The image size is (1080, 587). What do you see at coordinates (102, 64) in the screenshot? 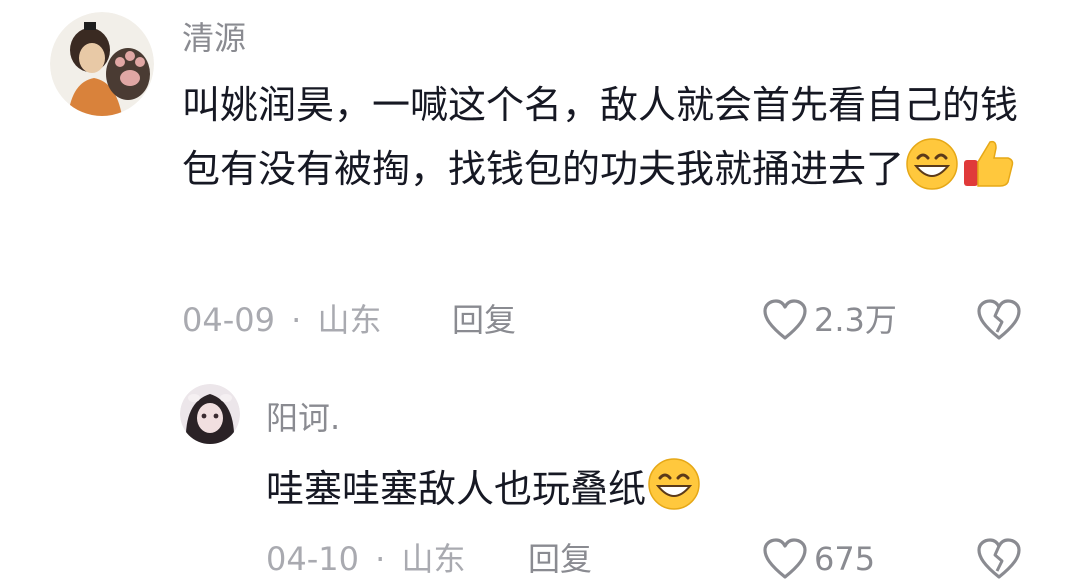
I see `commenter-avatar` at bounding box center [102, 64].